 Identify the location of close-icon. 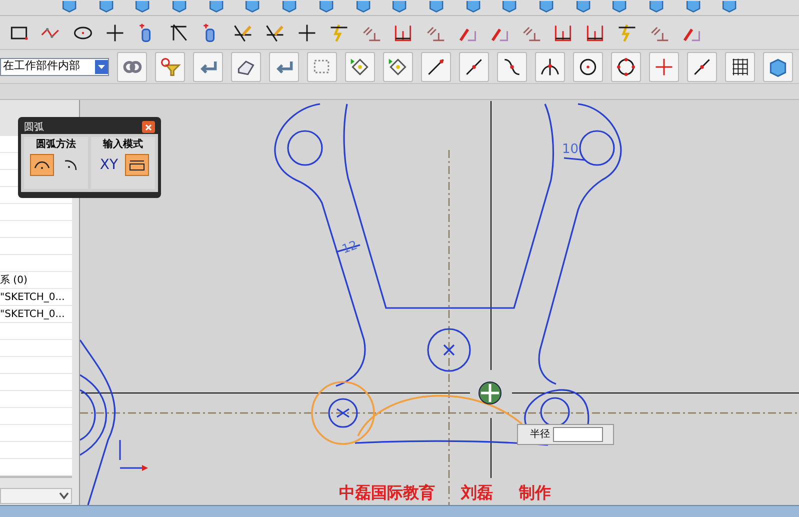
(148, 127).